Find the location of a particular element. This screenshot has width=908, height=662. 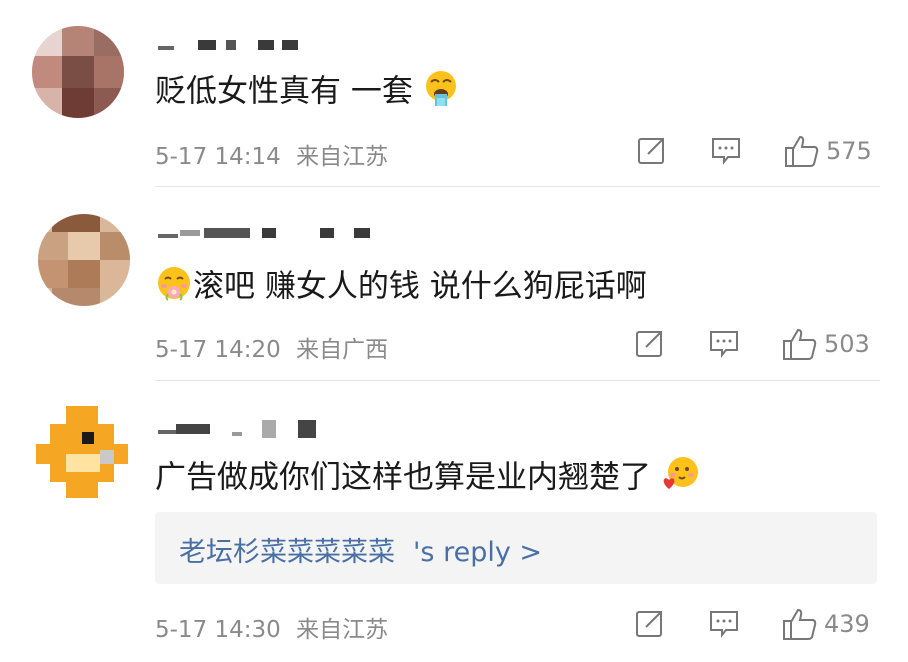

comment-actions: 503 is located at coordinates (748, 347).